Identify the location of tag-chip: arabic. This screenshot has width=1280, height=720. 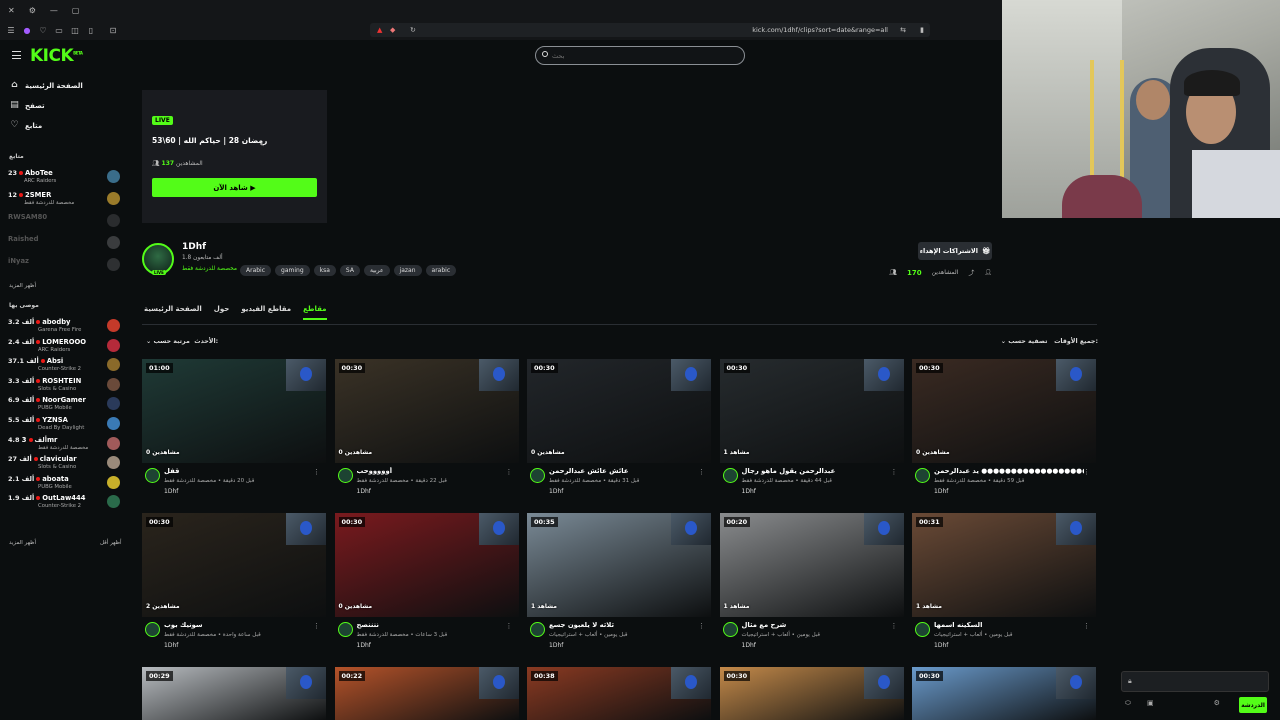
(441, 270).